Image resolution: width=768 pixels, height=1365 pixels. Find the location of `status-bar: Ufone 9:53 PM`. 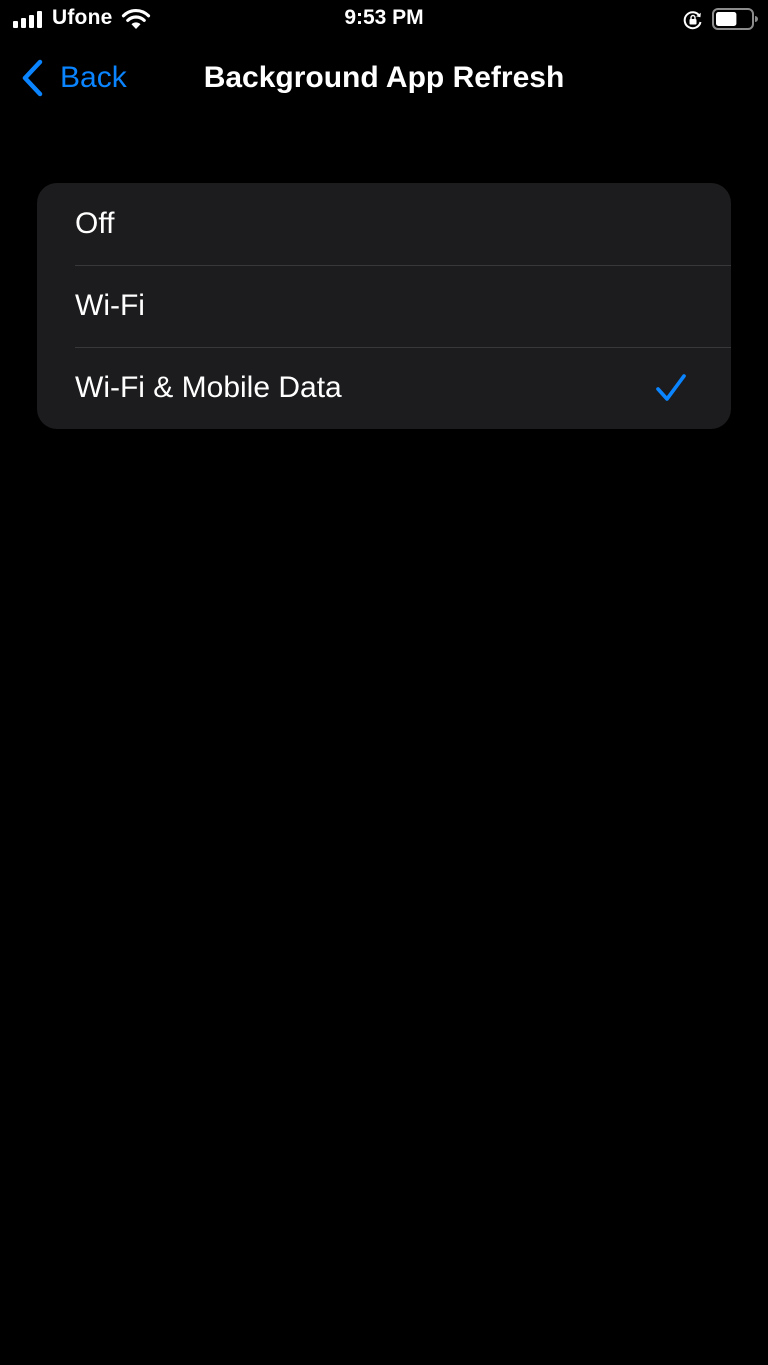

status-bar: Ufone 9:53 PM is located at coordinates (384, 20).